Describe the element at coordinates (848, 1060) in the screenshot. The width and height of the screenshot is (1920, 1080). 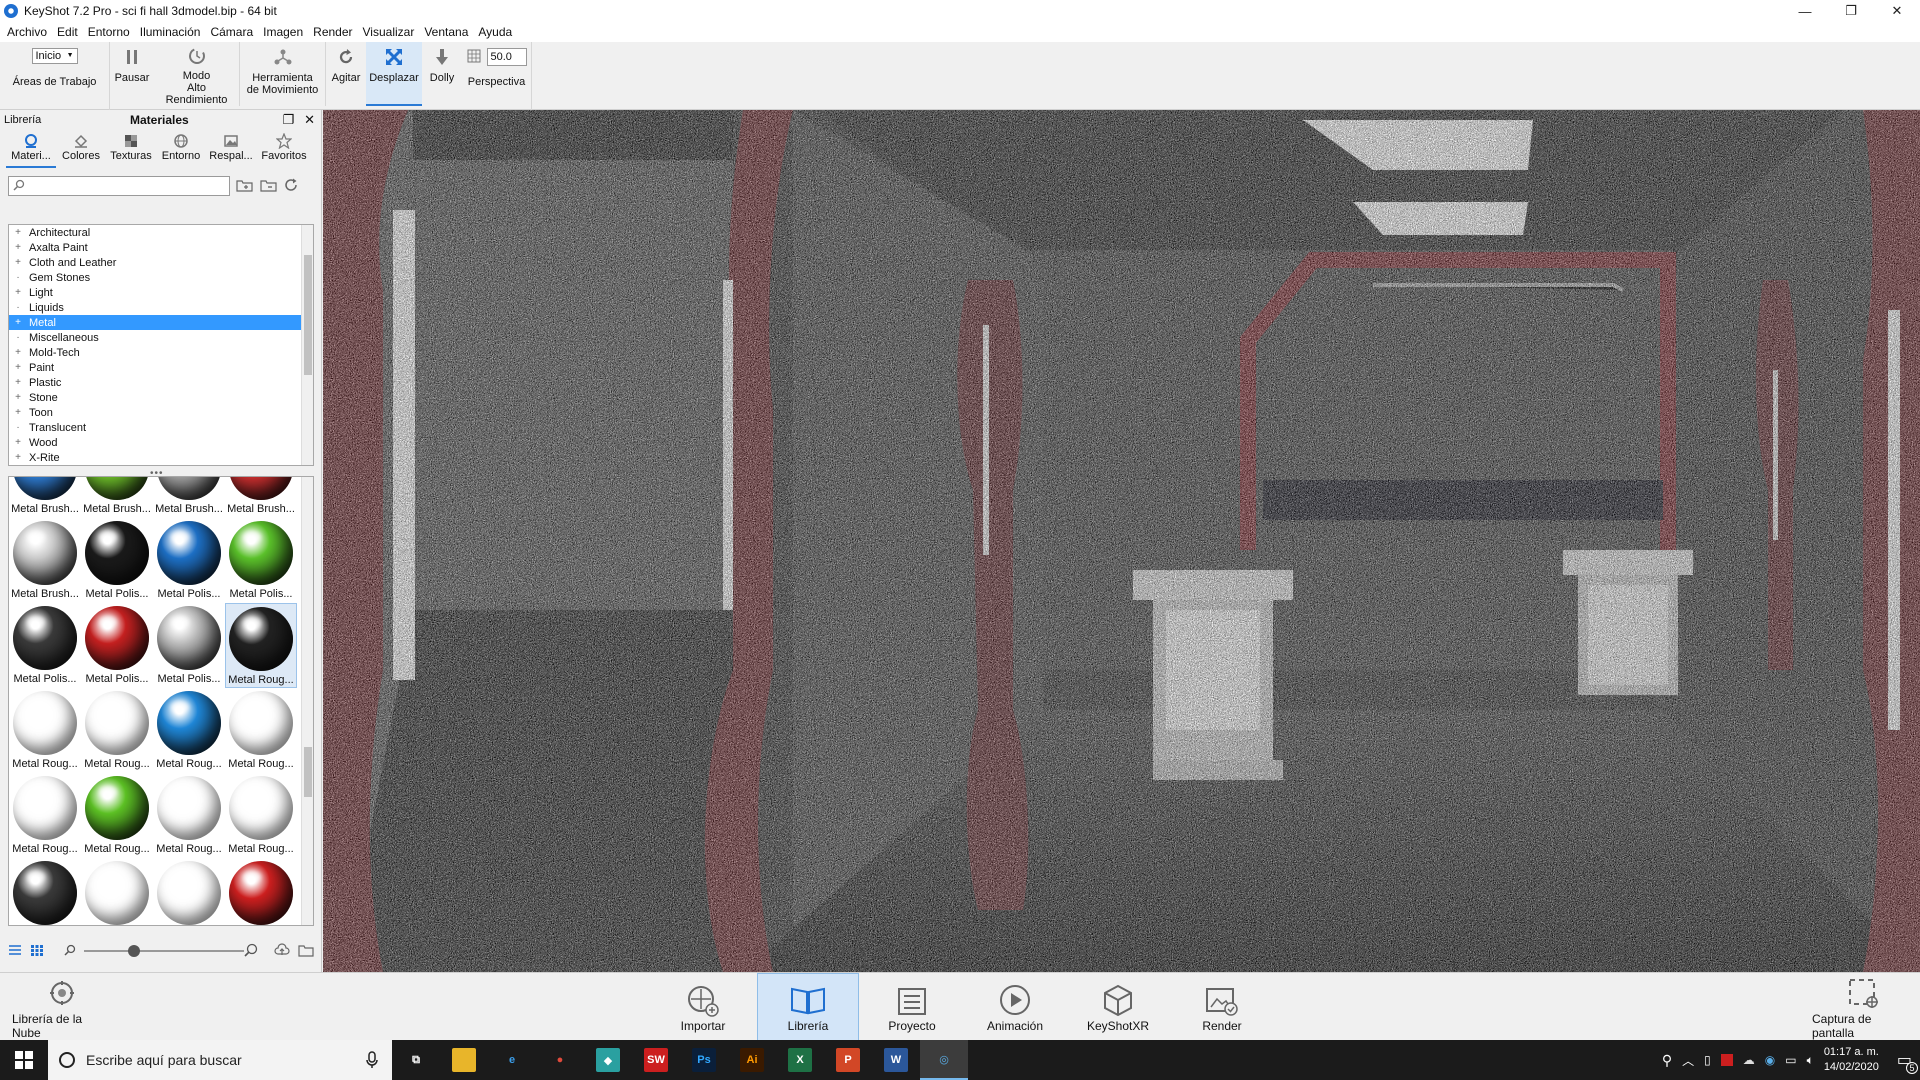
I see `taskbar-app-powerpoint: P` at that location.